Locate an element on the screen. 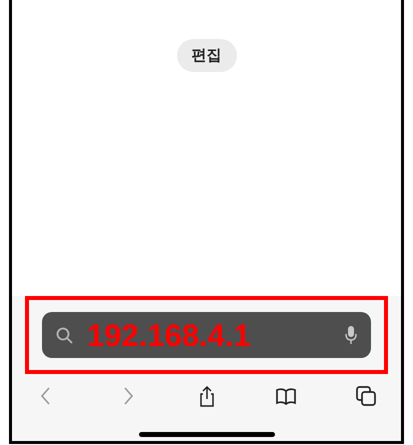 This screenshot has height=445, width=413. edit-button: 편집 is located at coordinates (206, 55).